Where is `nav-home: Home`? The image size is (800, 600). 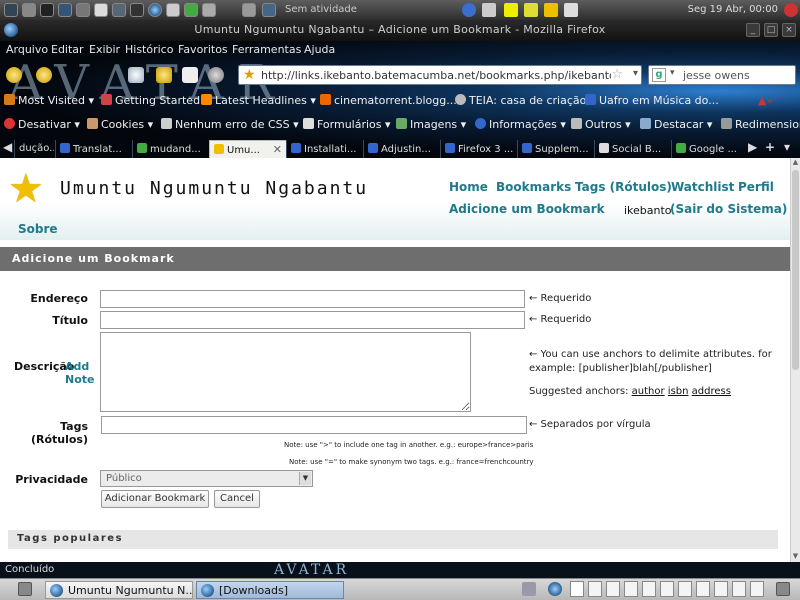 nav-home: Home is located at coordinates (468, 187).